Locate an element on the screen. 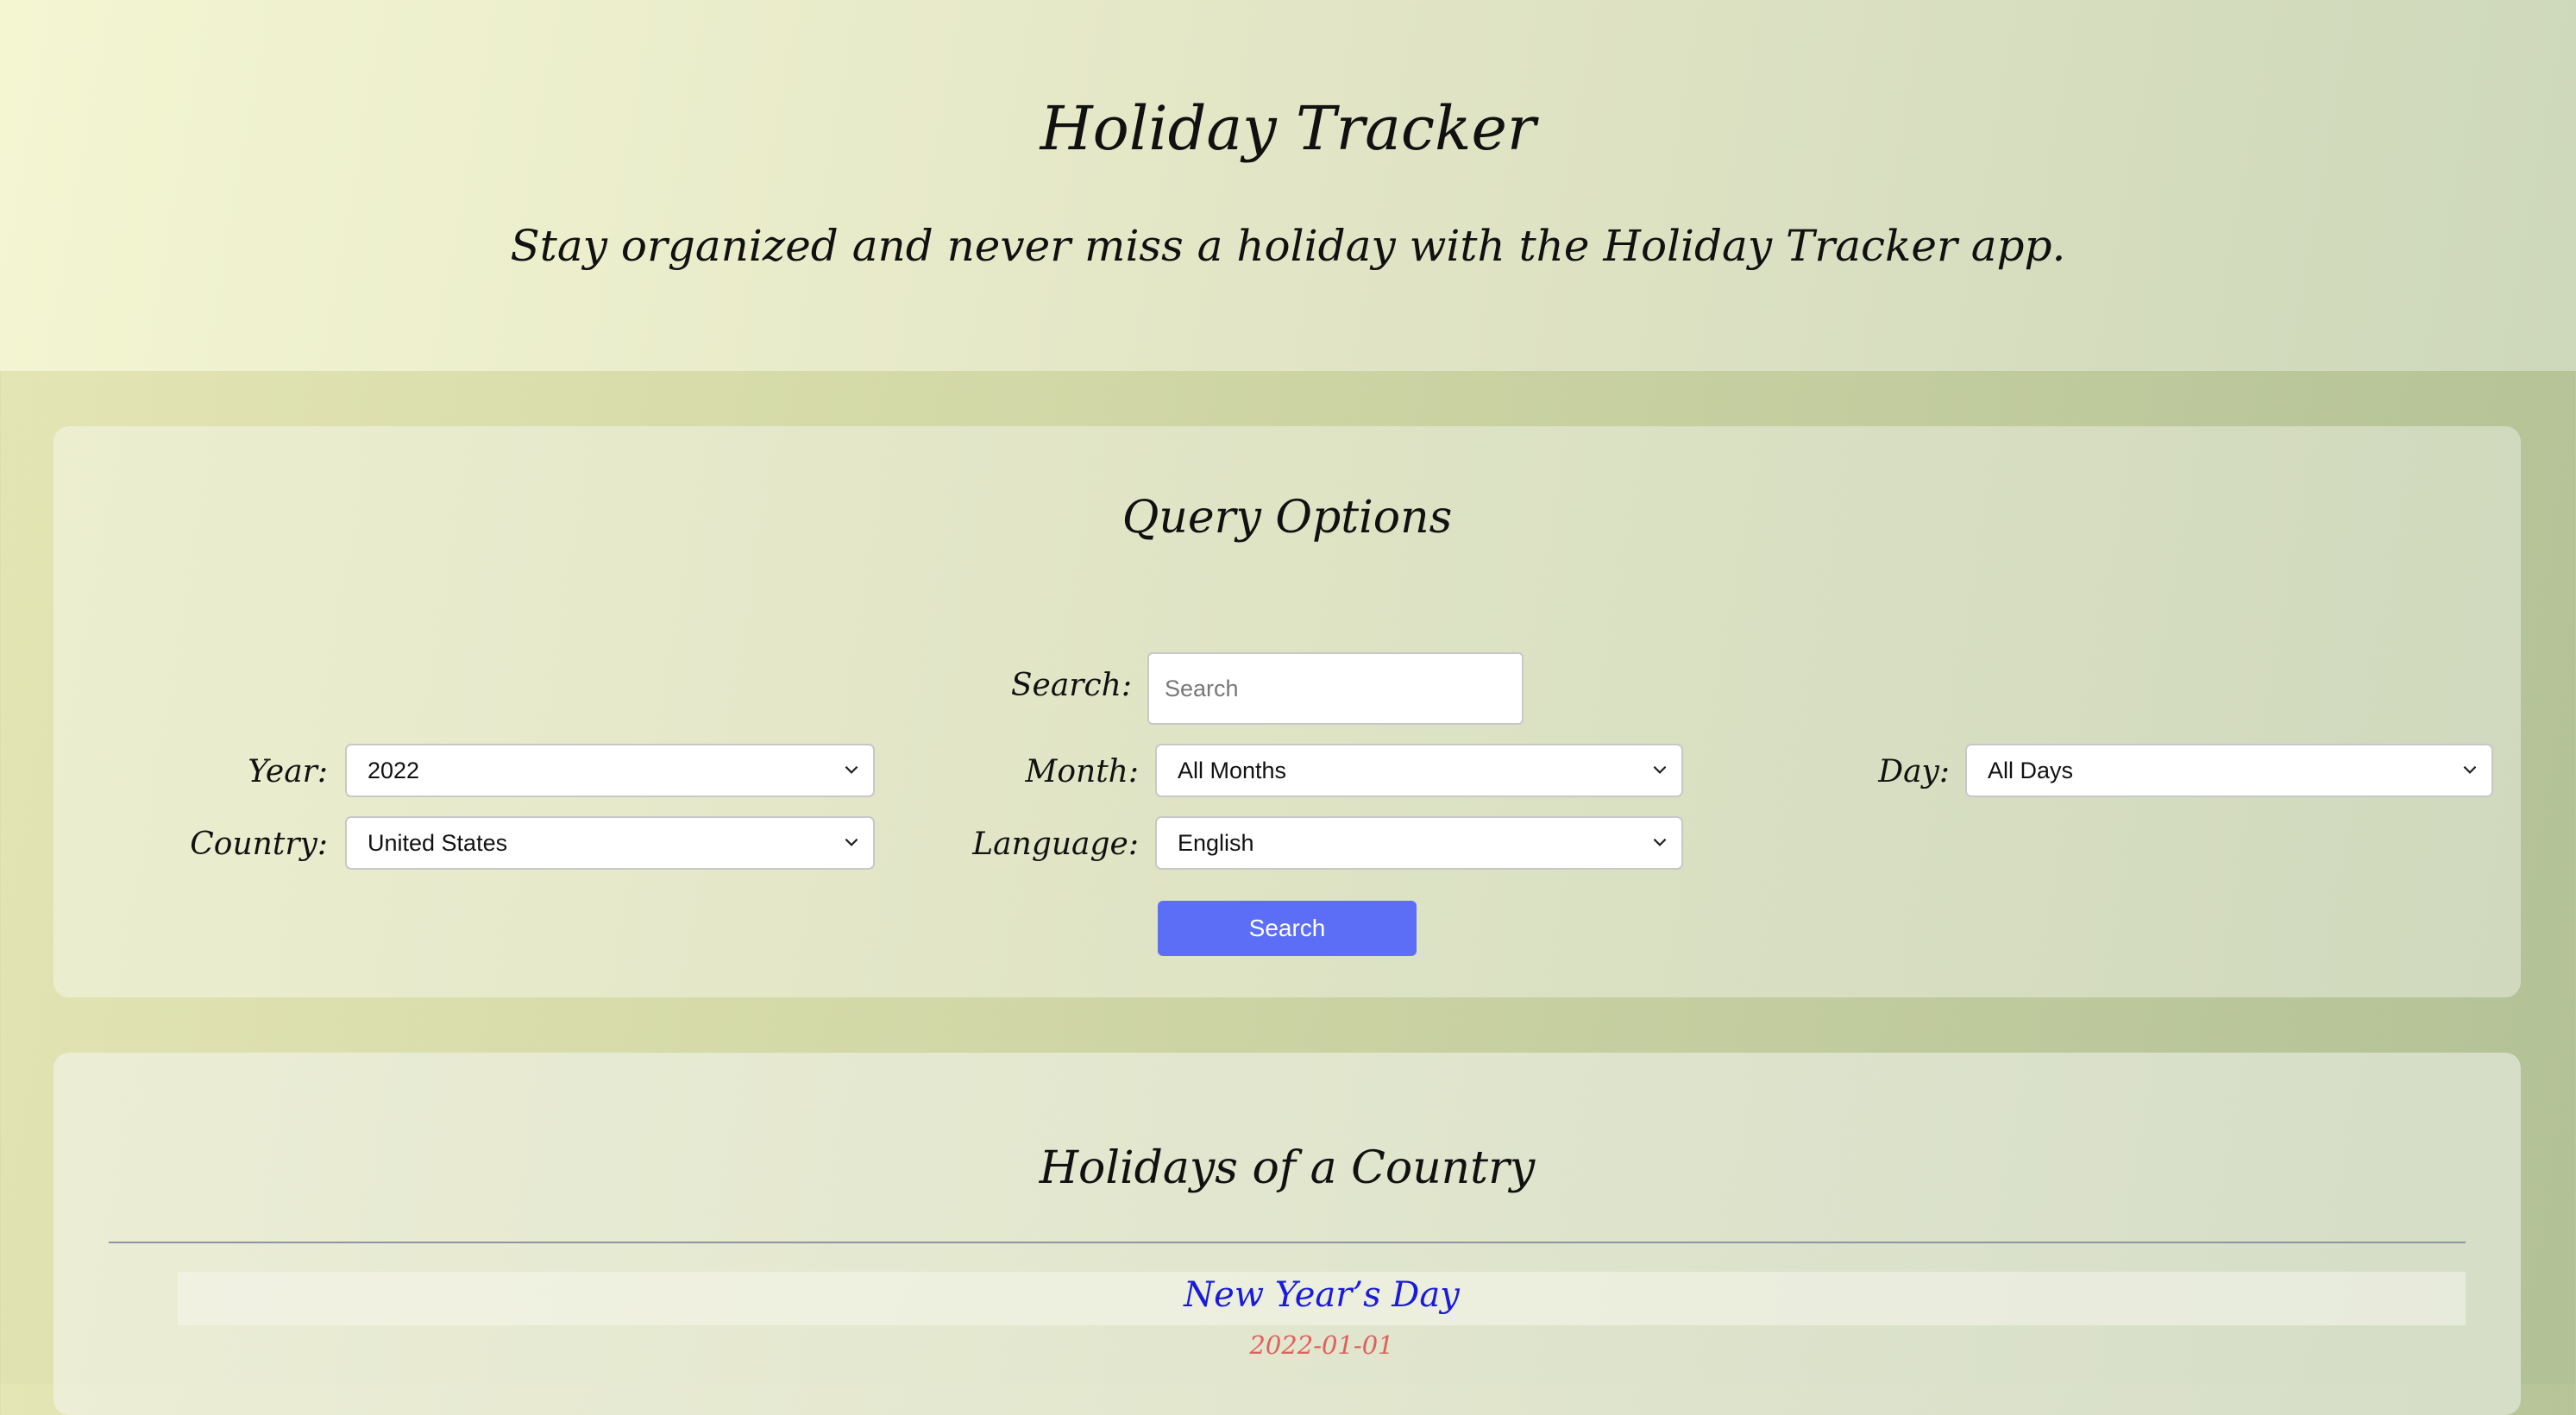 The width and height of the screenshot is (2576, 1415). year-select-value: 2022 is located at coordinates (394, 770).